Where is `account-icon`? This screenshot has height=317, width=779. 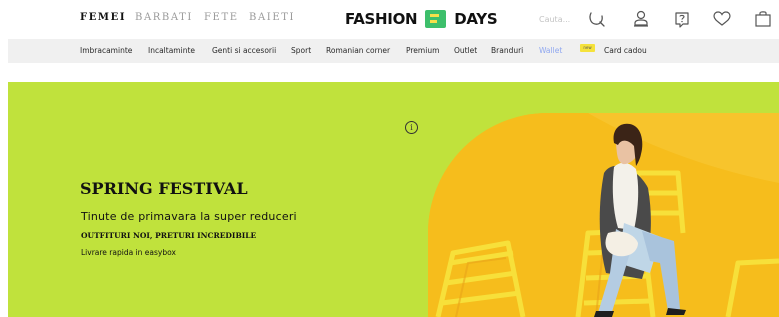 account-icon is located at coordinates (641, 18).